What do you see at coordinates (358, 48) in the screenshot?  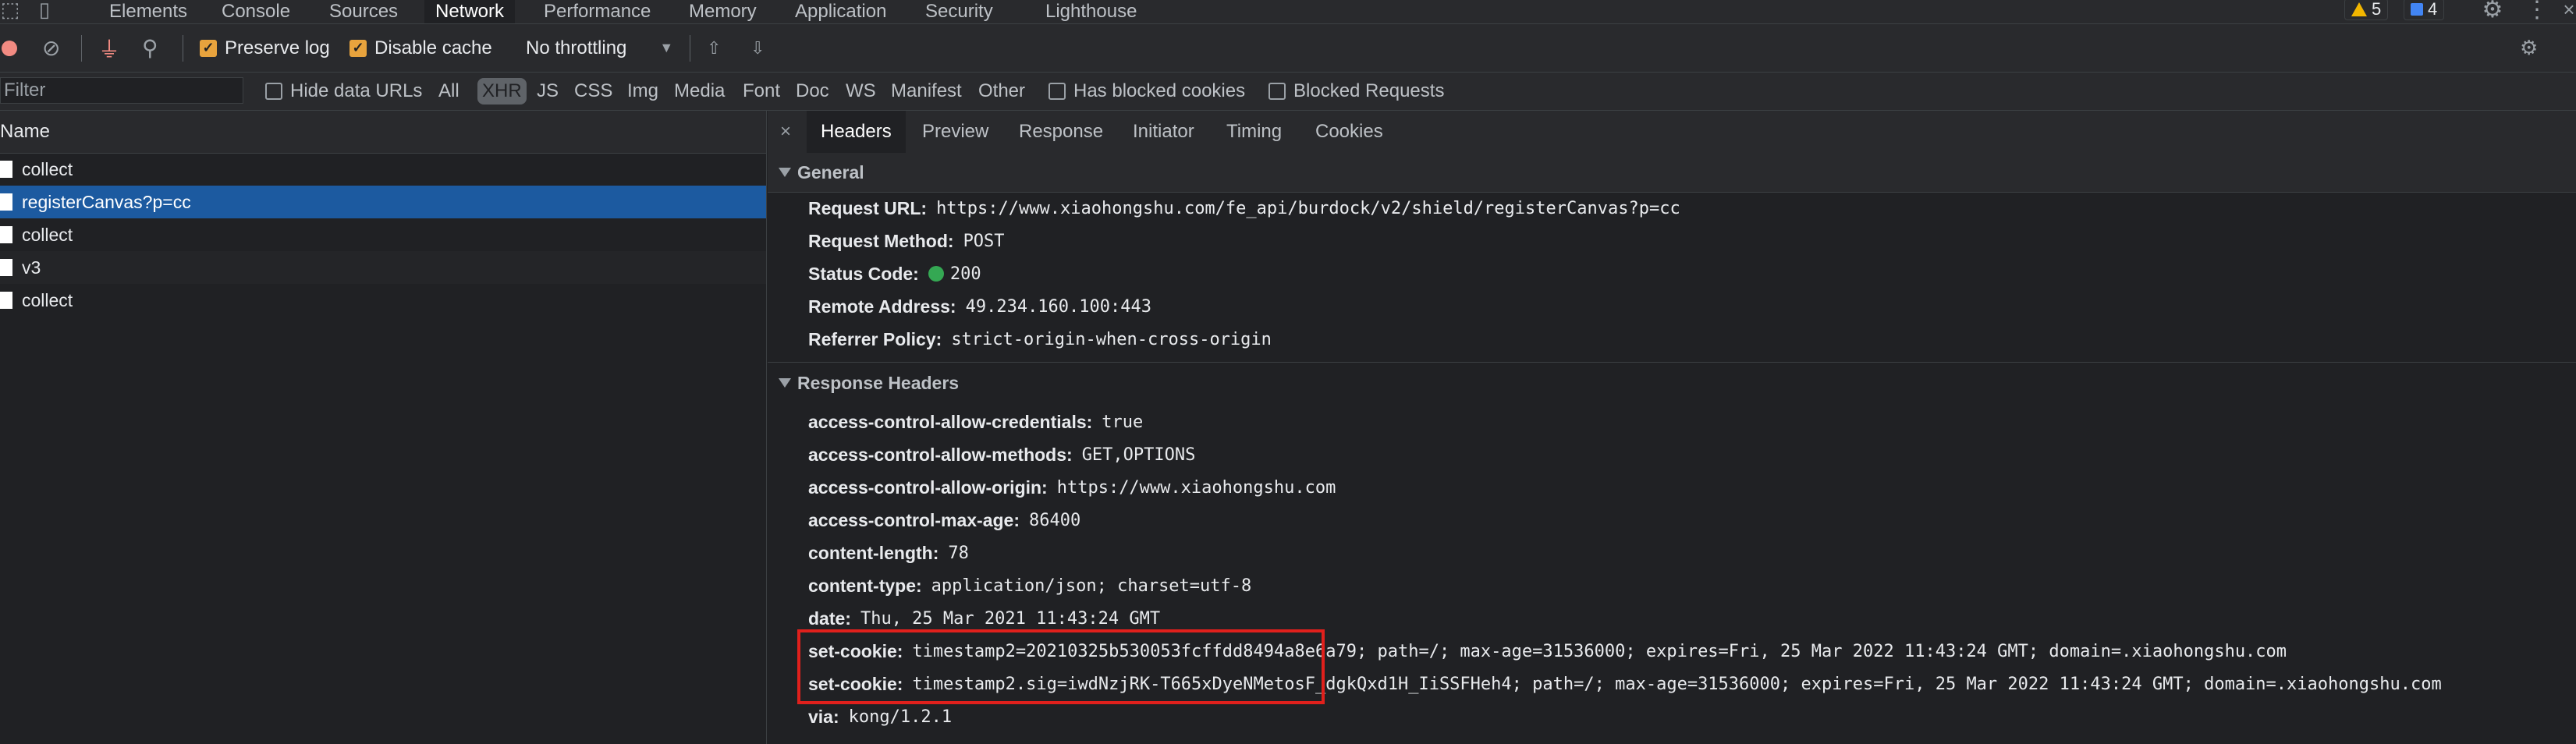 I see `checkbox-checked-icon: ✓` at bounding box center [358, 48].